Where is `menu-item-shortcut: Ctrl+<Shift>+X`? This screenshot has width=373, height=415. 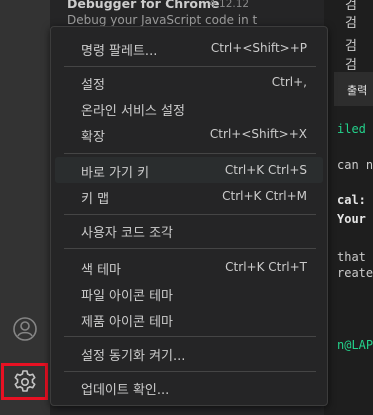 menu-item-shortcut: Ctrl+<Shift>+X is located at coordinates (258, 134).